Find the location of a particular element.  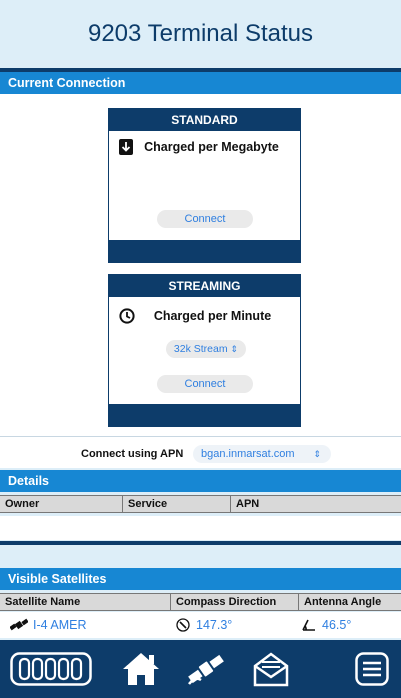

section-spacer is located at coordinates (200, 556).